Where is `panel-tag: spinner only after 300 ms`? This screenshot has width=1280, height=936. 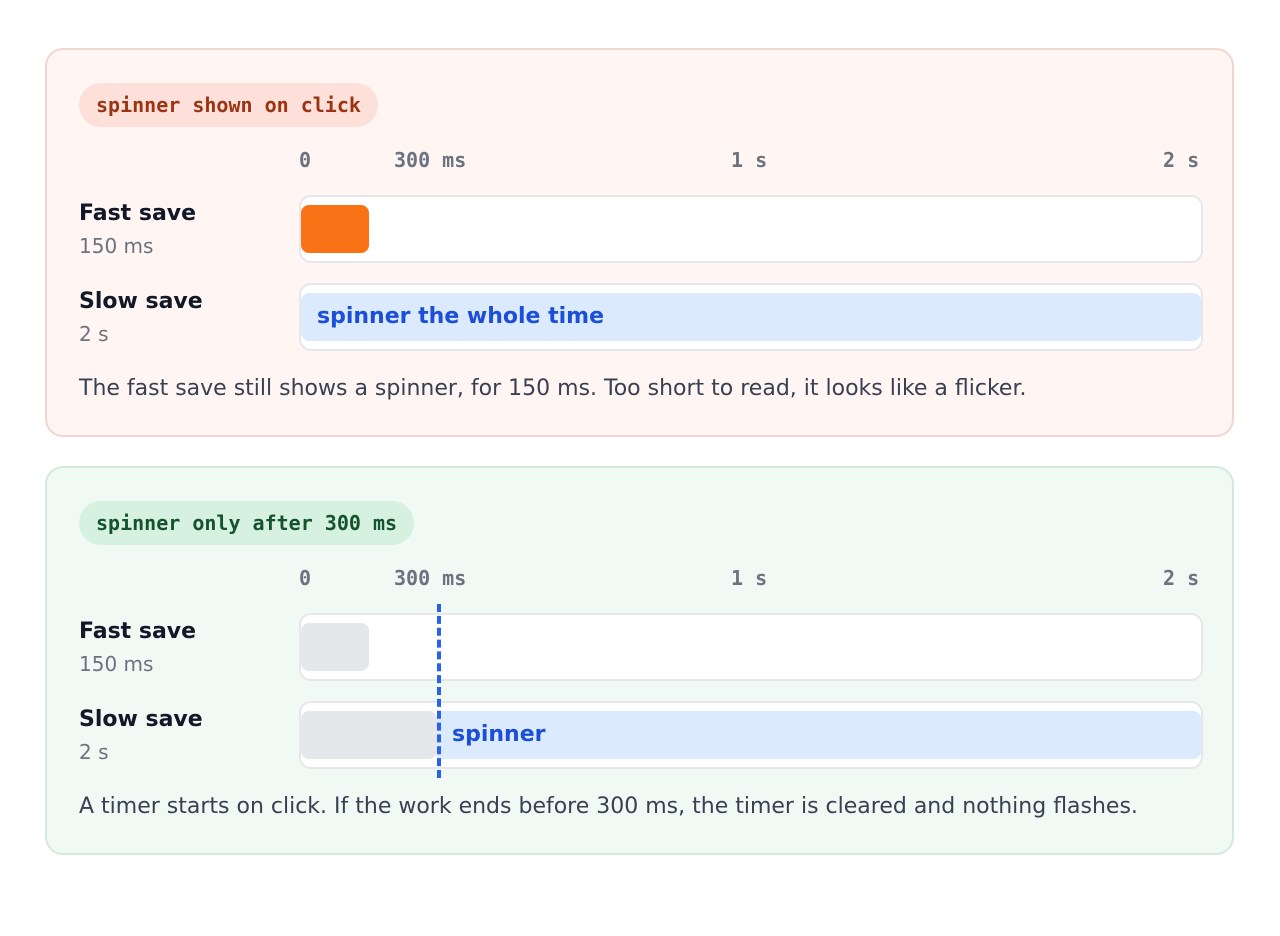 panel-tag: spinner only after 300 ms is located at coordinates (247, 523).